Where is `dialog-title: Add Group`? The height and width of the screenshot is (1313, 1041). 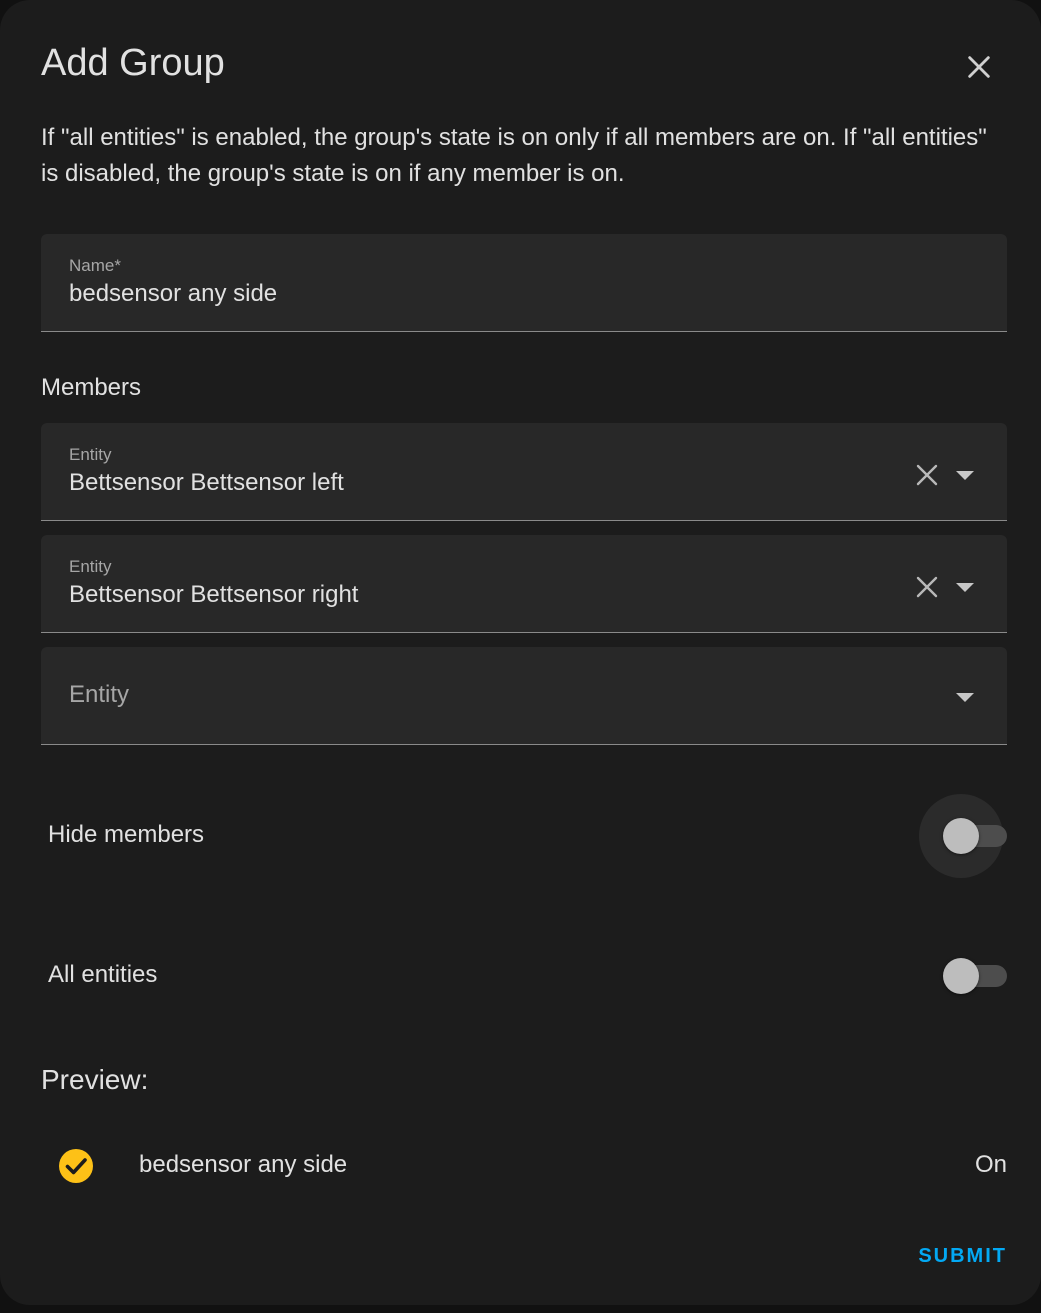 dialog-title: Add Group is located at coordinates (133, 63).